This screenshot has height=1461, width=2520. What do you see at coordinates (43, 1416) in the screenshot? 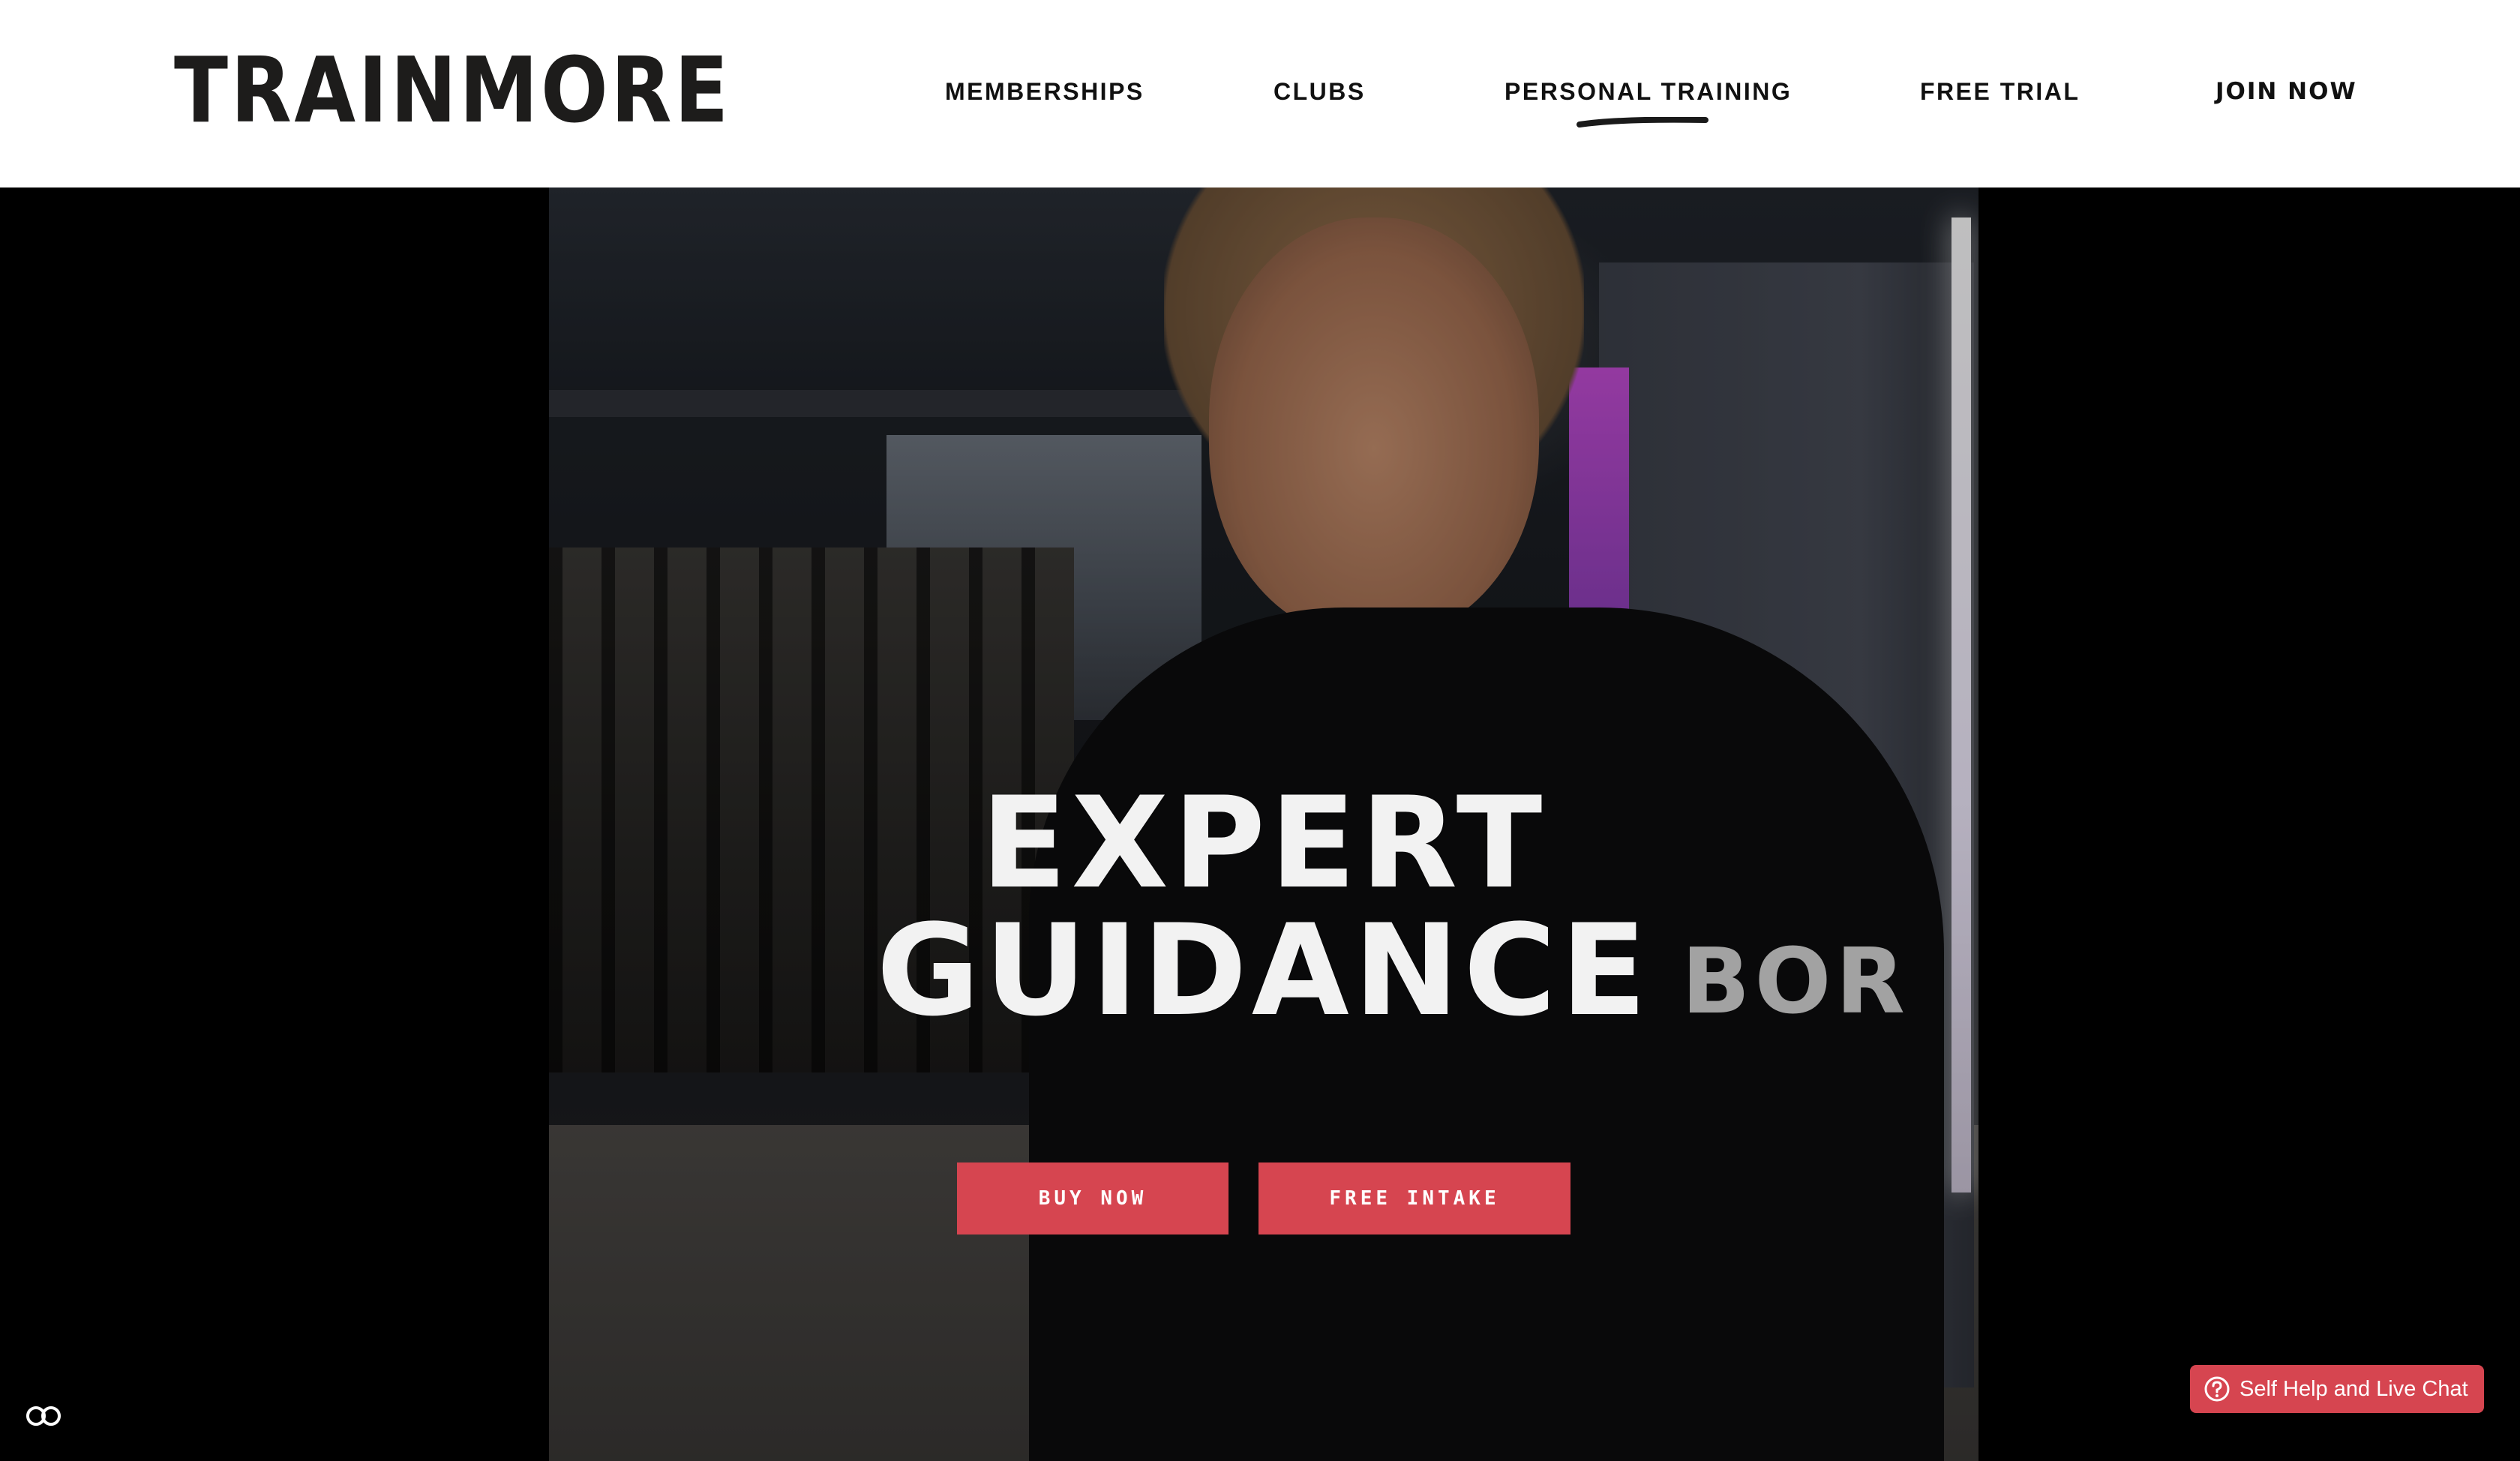
I see `cookie-settings-icon` at bounding box center [43, 1416].